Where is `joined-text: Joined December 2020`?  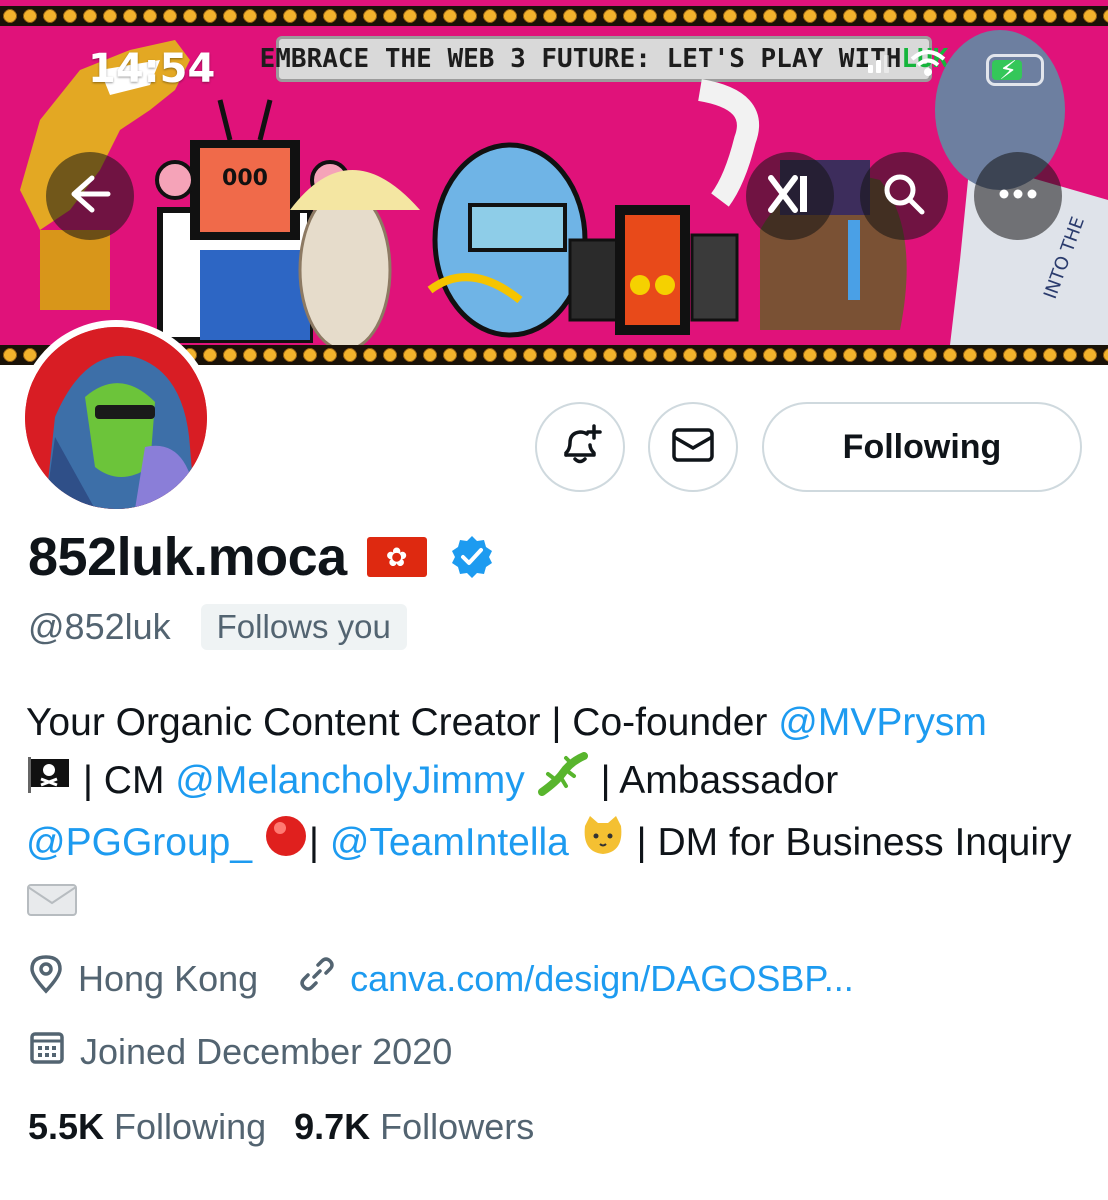 joined-text: Joined December 2020 is located at coordinates (266, 1051).